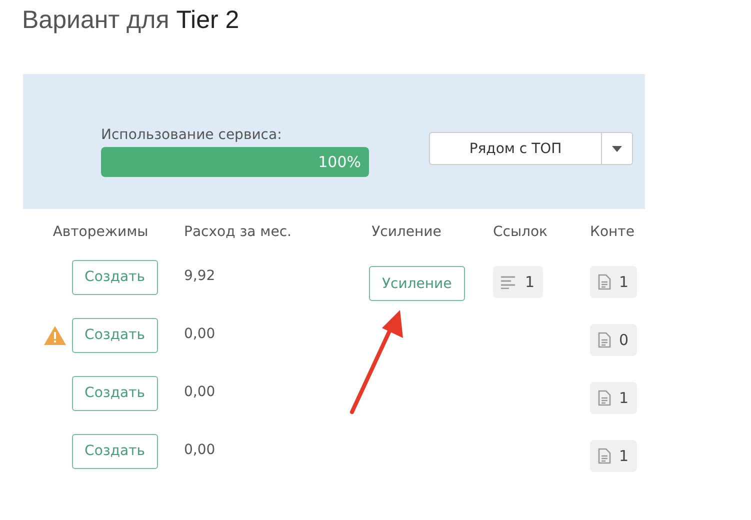 Image resolution: width=751 pixels, height=520 pixels. Describe the element at coordinates (407, 232) in the screenshot. I see `column-header: Усиление` at that location.